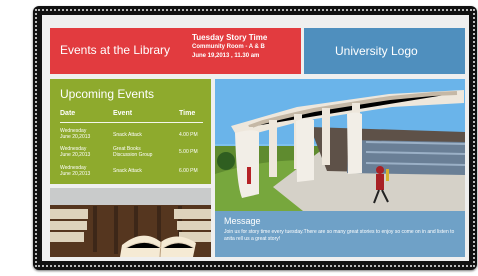  What do you see at coordinates (115, 50) in the screenshot?
I see `sign-title: Events at the Library` at bounding box center [115, 50].